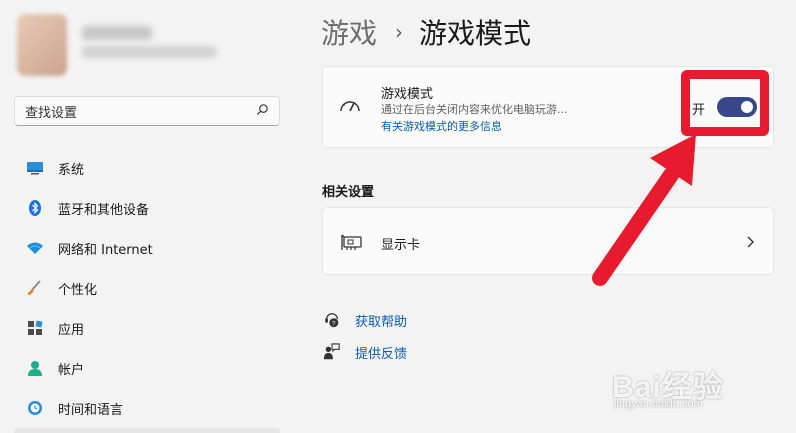  I want to click on sidebar-item-time-language: 时间和语言, so click(157, 408).